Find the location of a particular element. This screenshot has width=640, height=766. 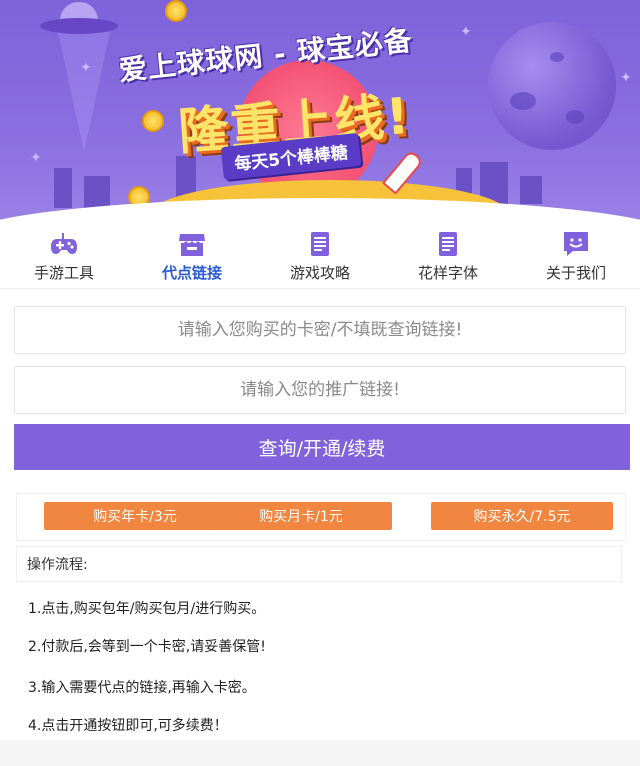

query-activate-renew-button: 查询/开通/续费 is located at coordinates (322, 447).